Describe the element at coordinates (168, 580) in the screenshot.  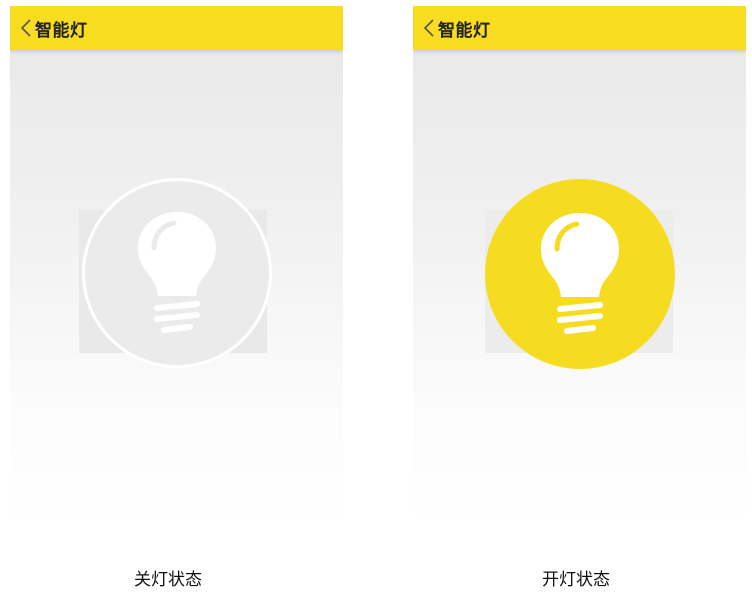
I see `off-state-caption: 关灯状态` at that location.